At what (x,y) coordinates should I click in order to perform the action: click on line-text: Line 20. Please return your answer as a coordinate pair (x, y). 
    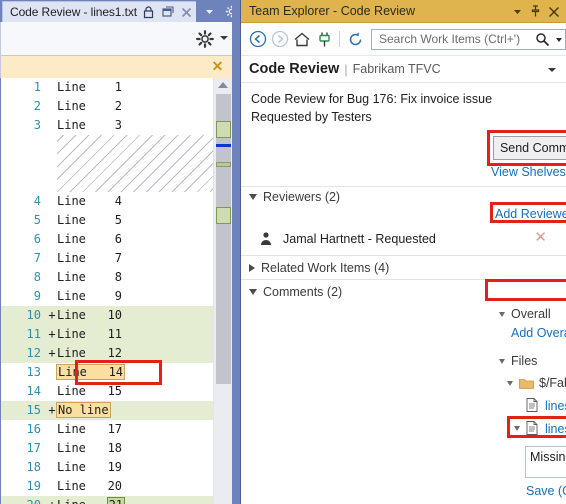
    Looking at the image, I should click on (90, 486).